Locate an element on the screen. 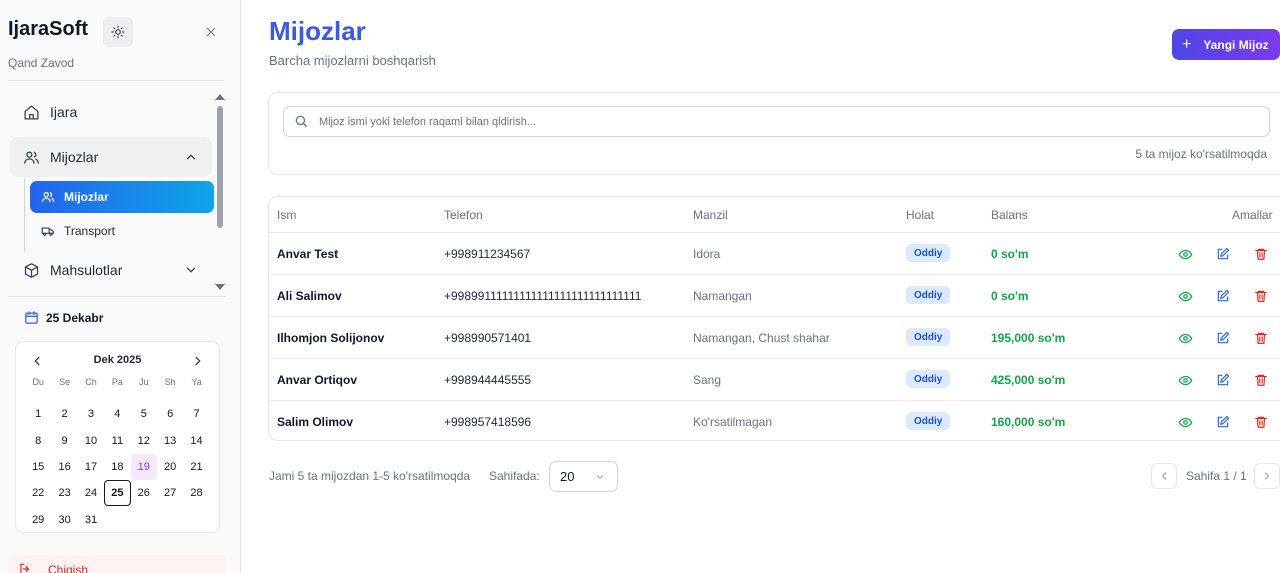 The image size is (1280, 573). calendar-day: 11 is located at coordinates (117, 441).